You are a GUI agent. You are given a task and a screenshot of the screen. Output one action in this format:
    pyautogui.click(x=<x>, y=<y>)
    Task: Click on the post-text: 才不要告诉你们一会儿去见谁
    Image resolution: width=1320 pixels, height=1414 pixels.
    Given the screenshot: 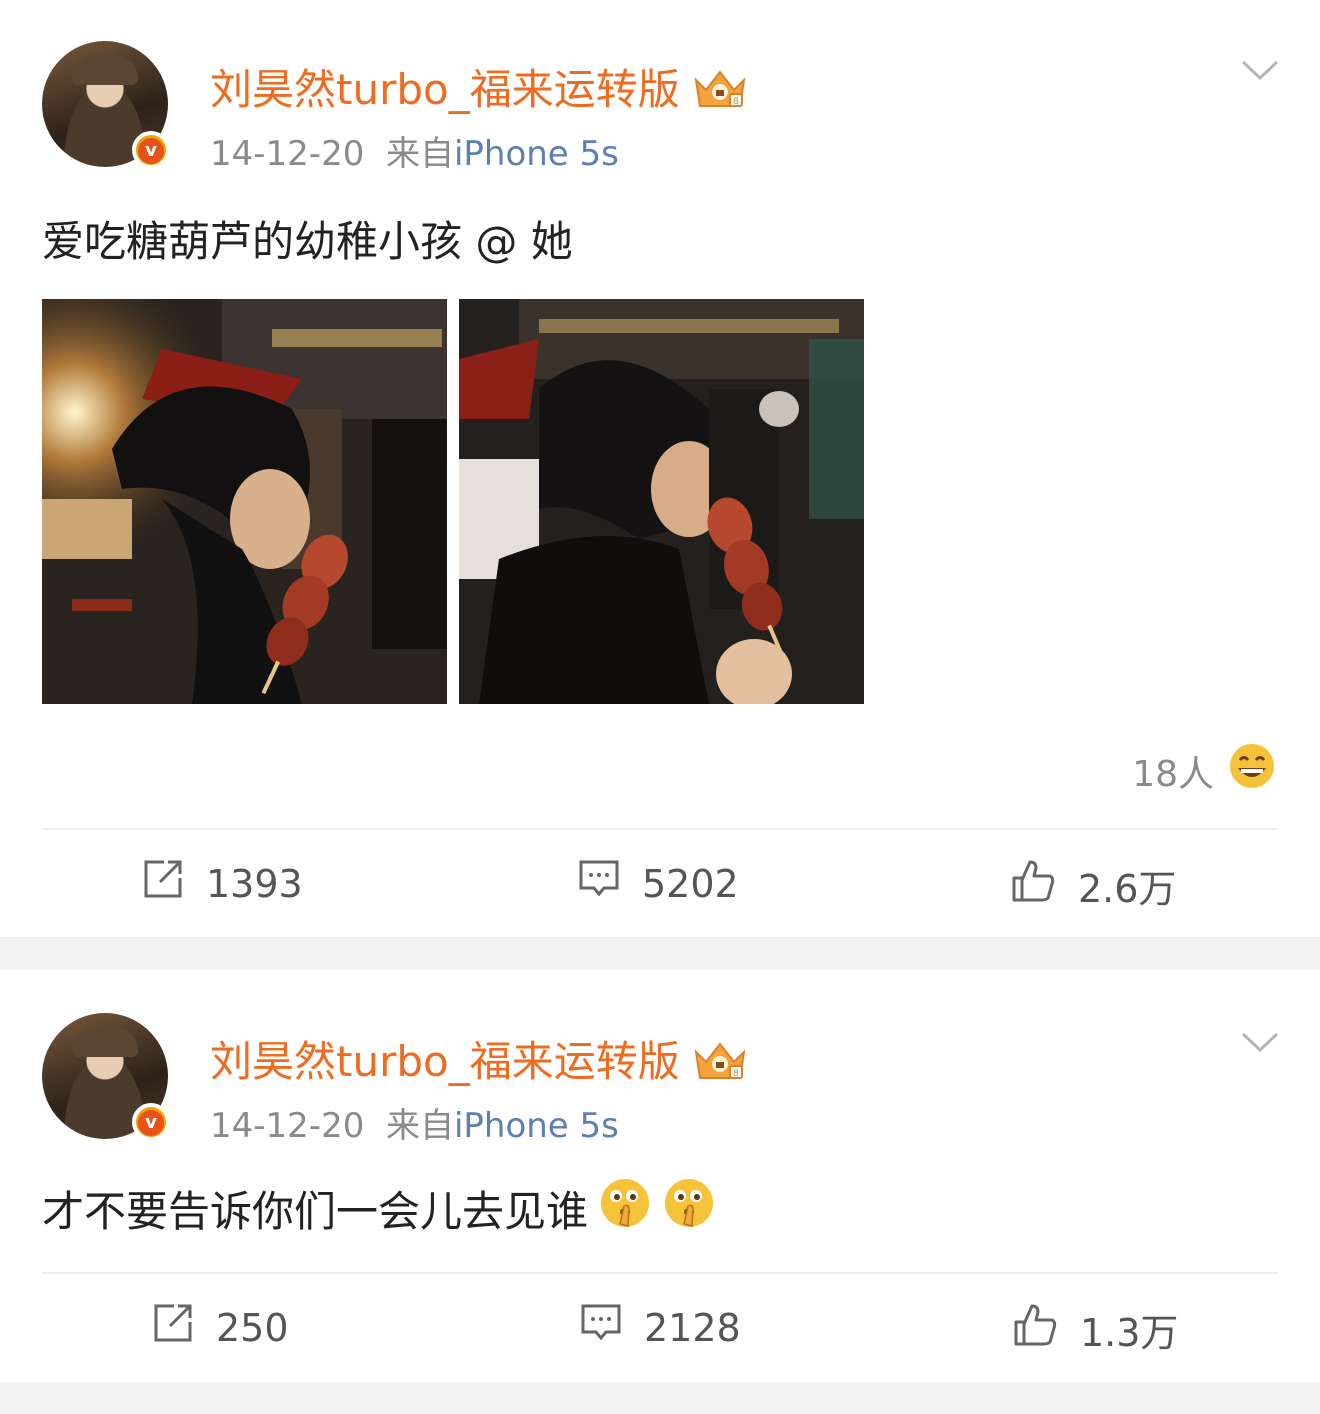 What is the action you would take?
    pyautogui.click(x=315, y=1211)
    